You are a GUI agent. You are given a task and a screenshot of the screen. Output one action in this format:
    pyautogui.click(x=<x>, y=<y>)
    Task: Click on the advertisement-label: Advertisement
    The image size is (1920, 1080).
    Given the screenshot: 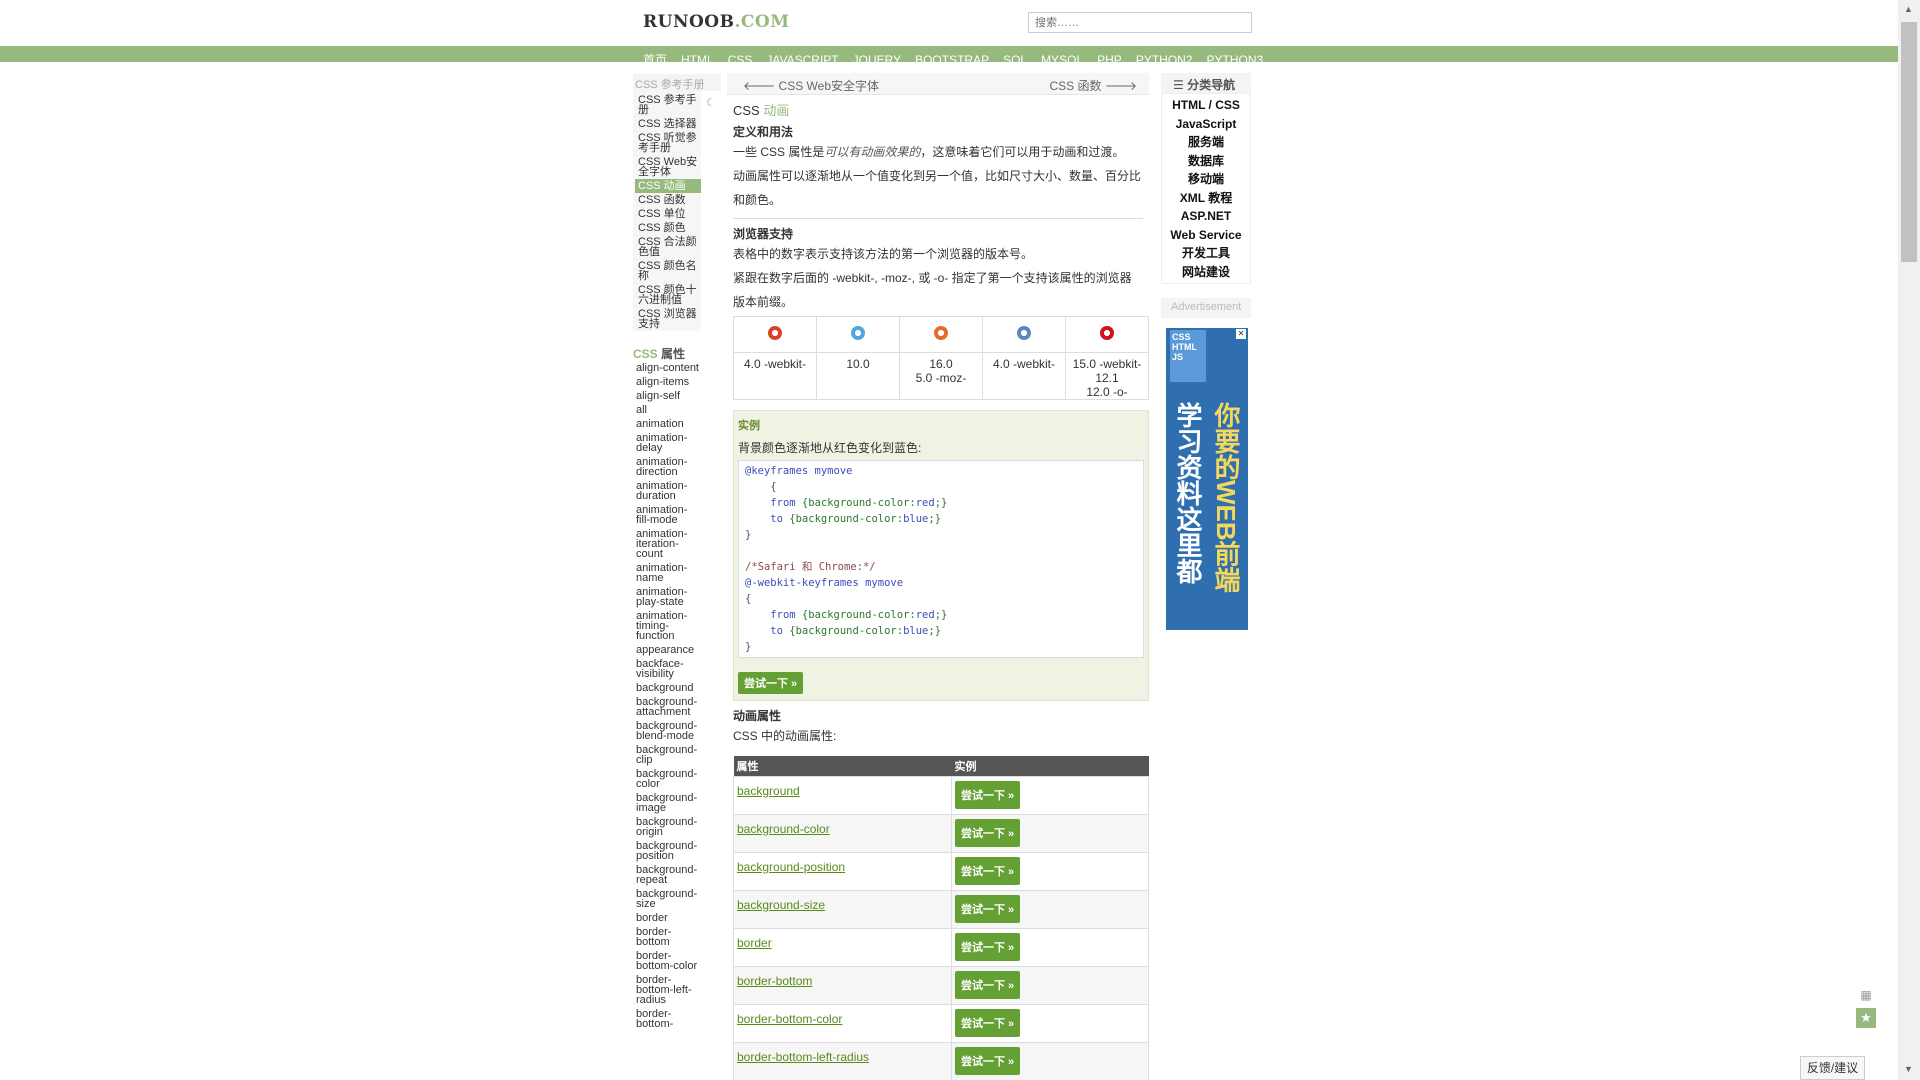 What is the action you would take?
    pyautogui.click(x=1206, y=308)
    